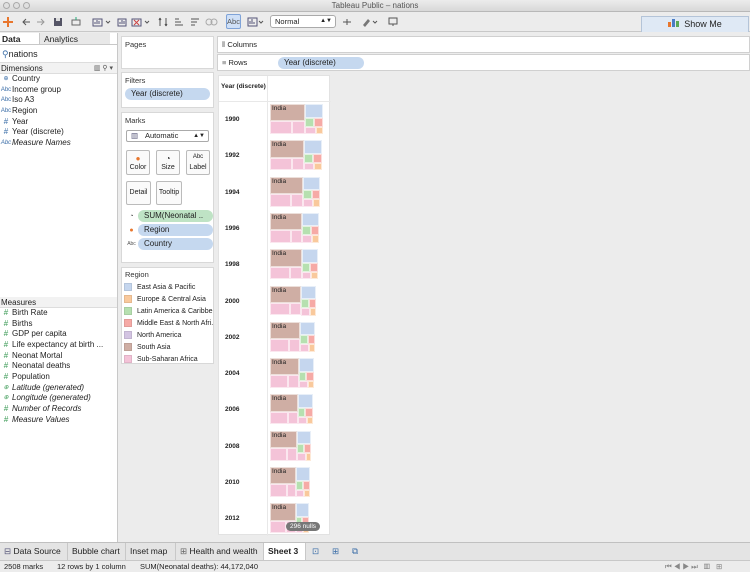 The height and width of the screenshot is (572, 750). What do you see at coordinates (76, 21) in the screenshot?
I see `add-datasource-icon` at bounding box center [76, 21].